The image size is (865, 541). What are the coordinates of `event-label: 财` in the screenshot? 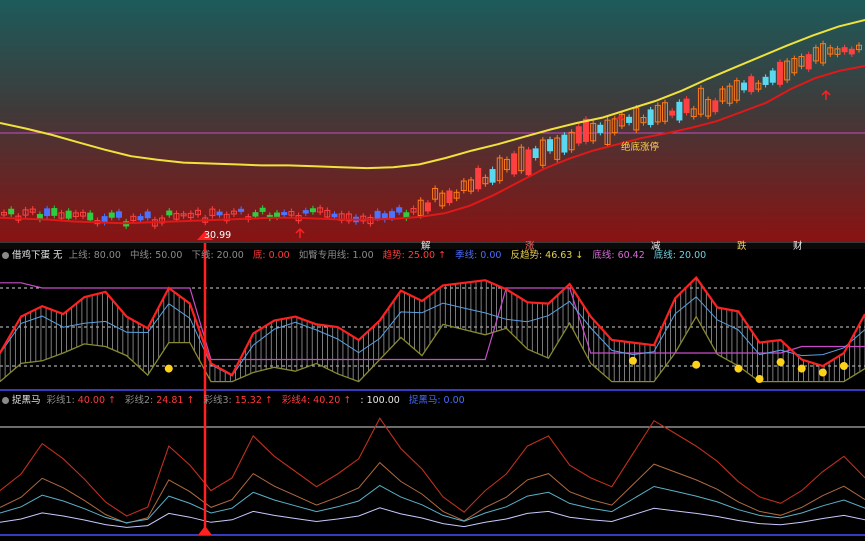 It's located at (798, 246).